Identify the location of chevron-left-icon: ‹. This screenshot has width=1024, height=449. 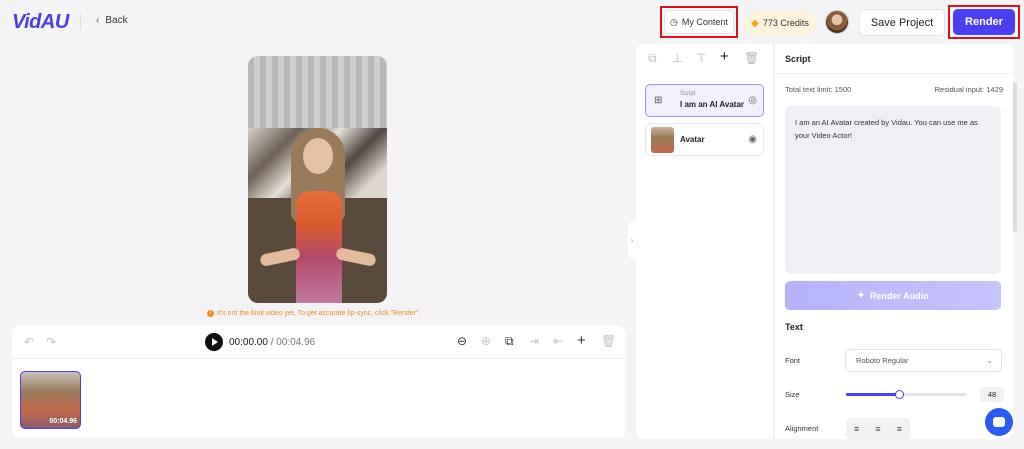
(98, 20).